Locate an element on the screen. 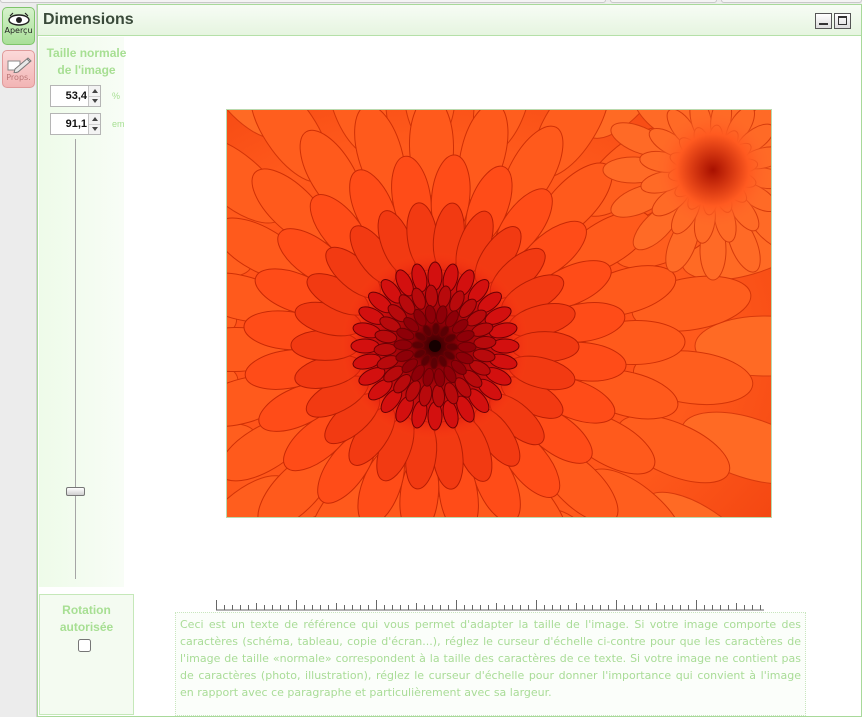 Image resolution: width=862 pixels, height=717 pixels. percent-unit: % is located at coordinates (116, 96).